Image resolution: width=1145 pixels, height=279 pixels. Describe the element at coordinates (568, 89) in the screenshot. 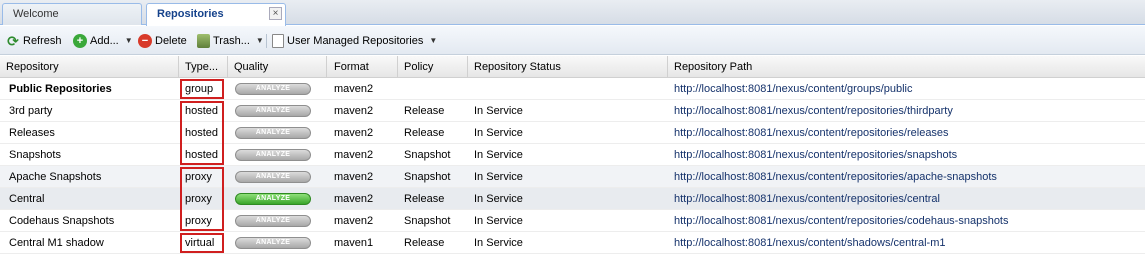

I see `repository-status` at that location.